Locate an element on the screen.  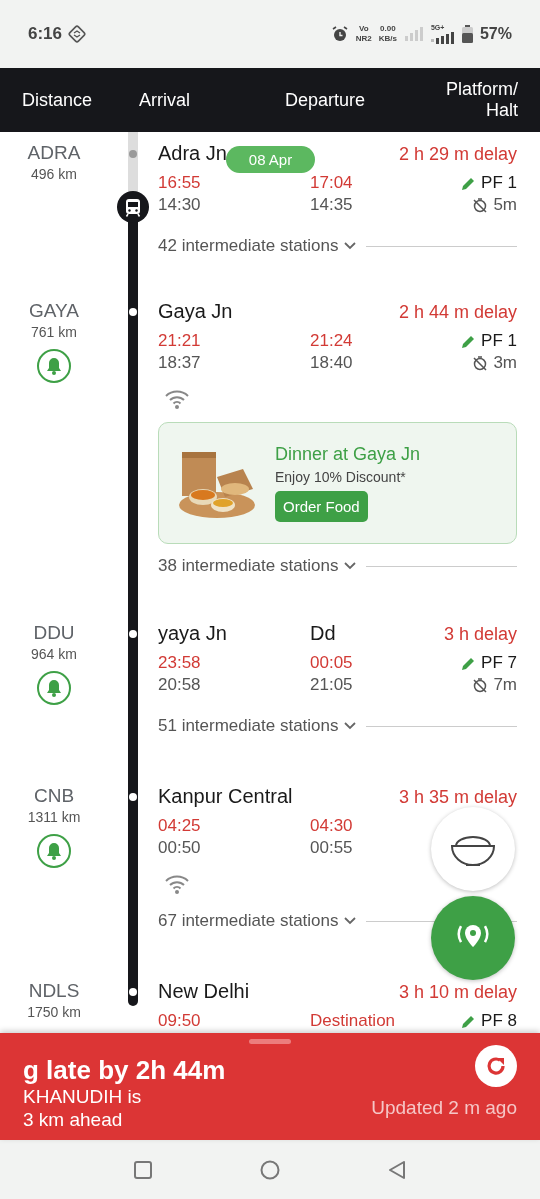
arrival-scheduled-time: 20:58 is located at coordinates (179, 685).